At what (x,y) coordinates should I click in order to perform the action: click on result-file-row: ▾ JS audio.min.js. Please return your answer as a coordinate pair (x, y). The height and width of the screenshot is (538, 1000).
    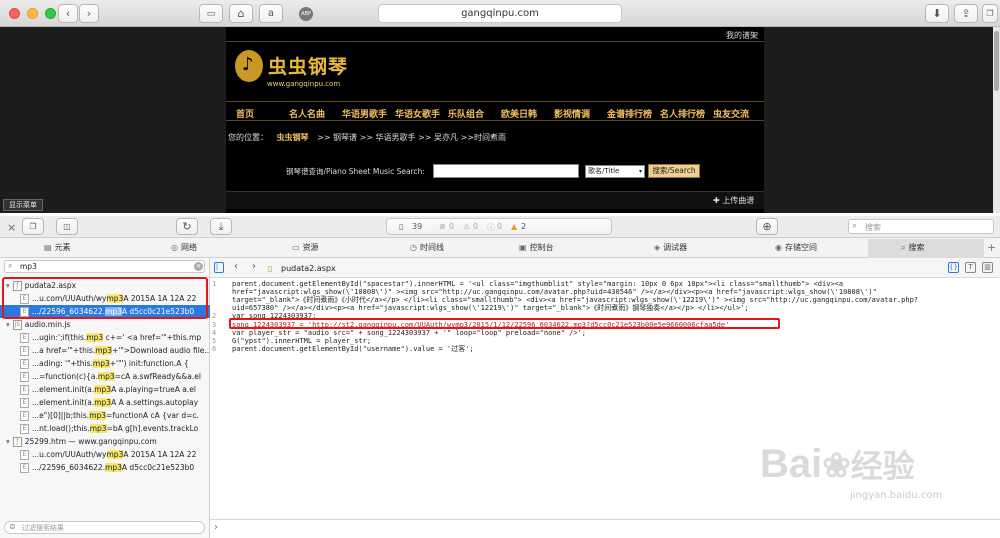
    Looking at the image, I should click on (105, 324).